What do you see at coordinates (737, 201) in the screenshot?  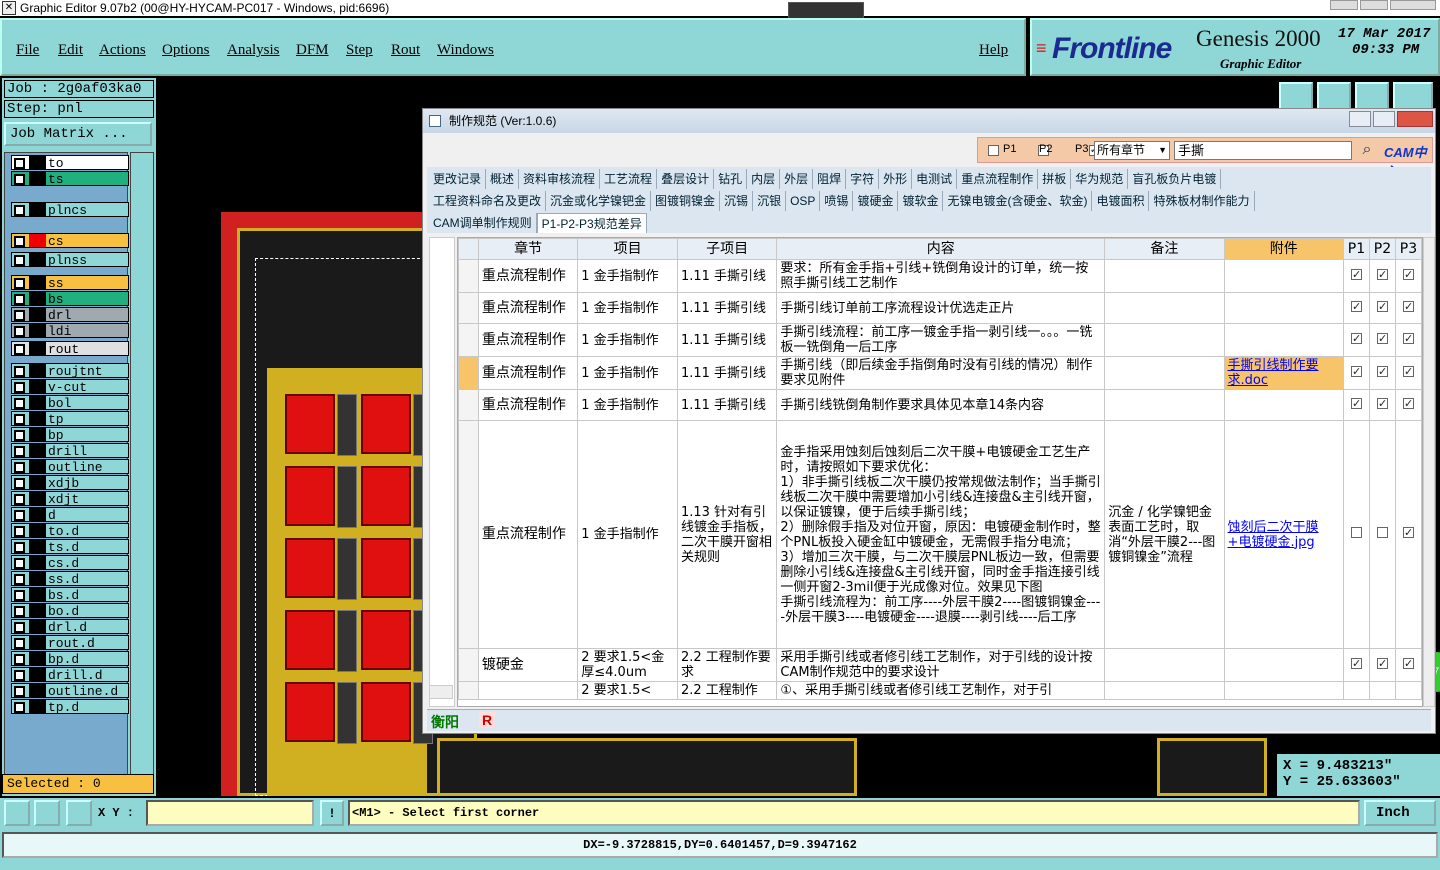 I see `tab-1-3: 沉锡` at bounding box center [737, 201].